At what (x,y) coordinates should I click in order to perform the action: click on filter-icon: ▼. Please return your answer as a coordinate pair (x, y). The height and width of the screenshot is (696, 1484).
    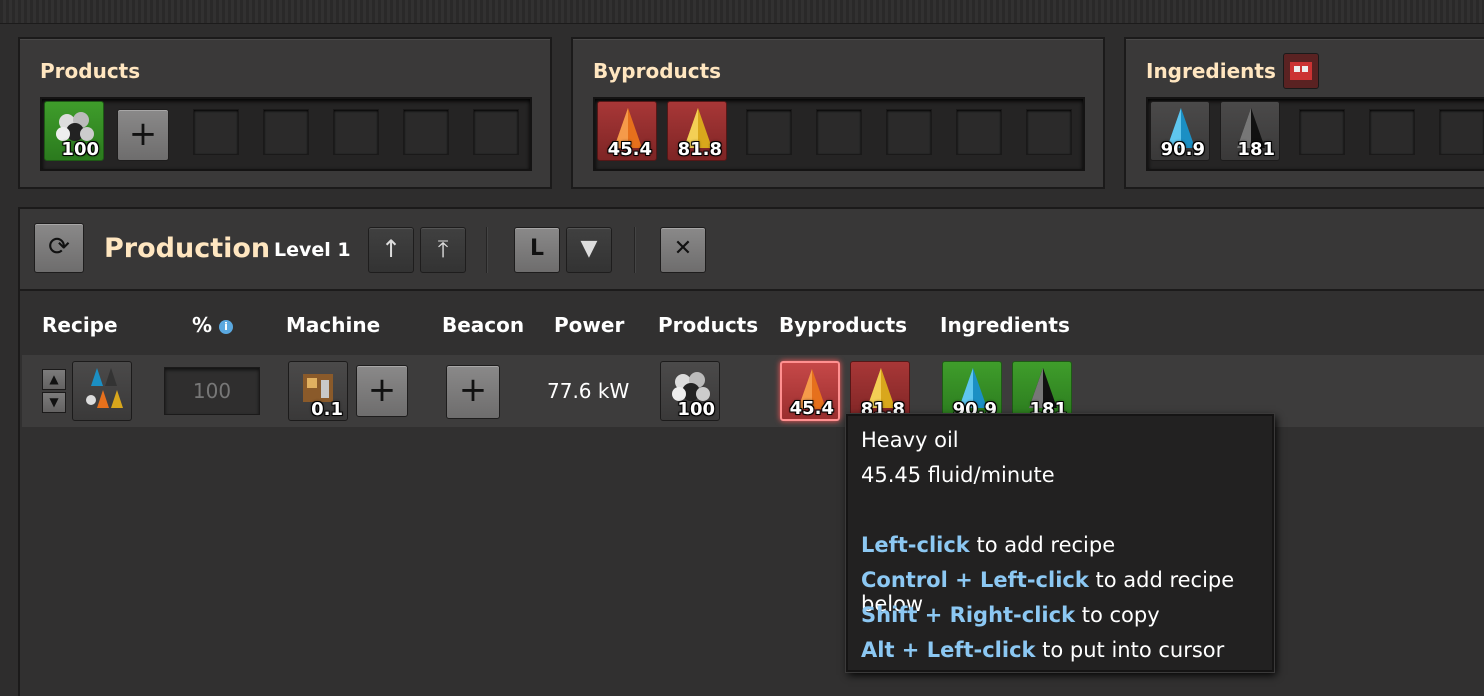
    Looking at the image, I should click on (589, 248).